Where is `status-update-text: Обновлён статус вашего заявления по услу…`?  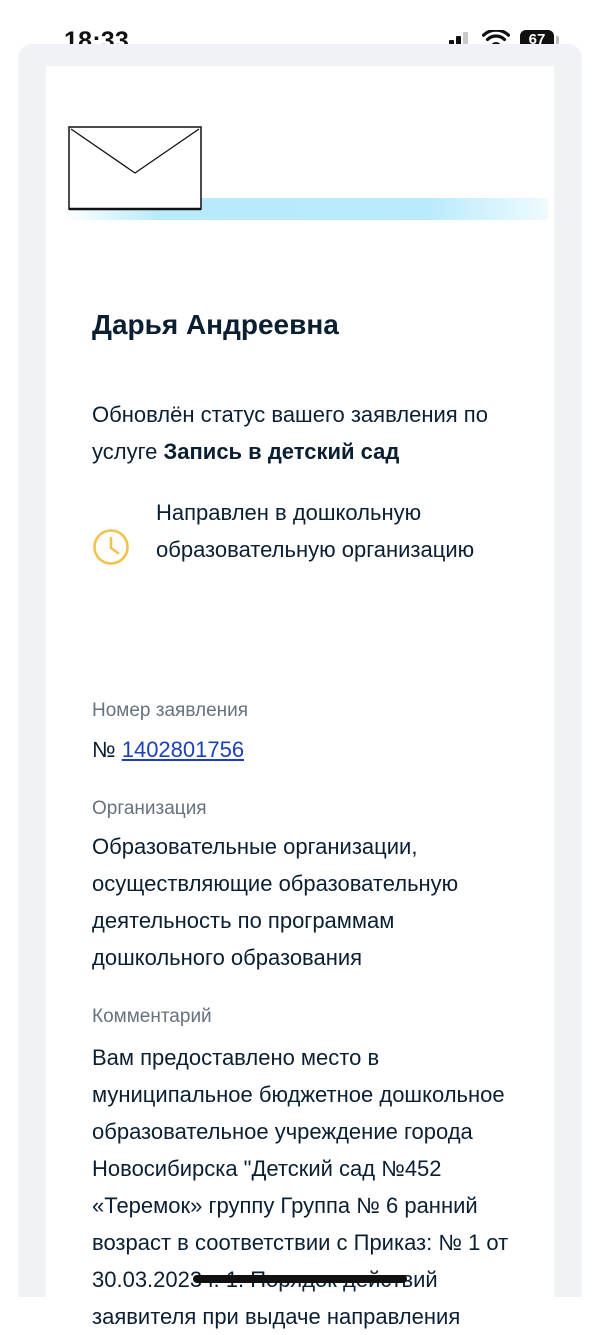
status-update-text: Обновлён статус вашего заявления по услу… is located at coordinates (307, 433).